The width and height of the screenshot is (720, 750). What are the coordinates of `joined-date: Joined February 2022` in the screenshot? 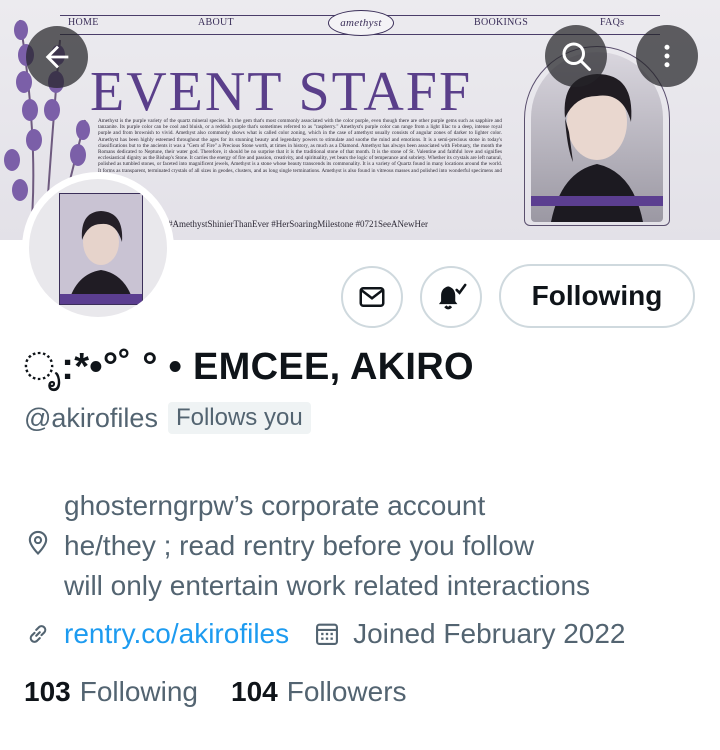 It's located at (489, 633).